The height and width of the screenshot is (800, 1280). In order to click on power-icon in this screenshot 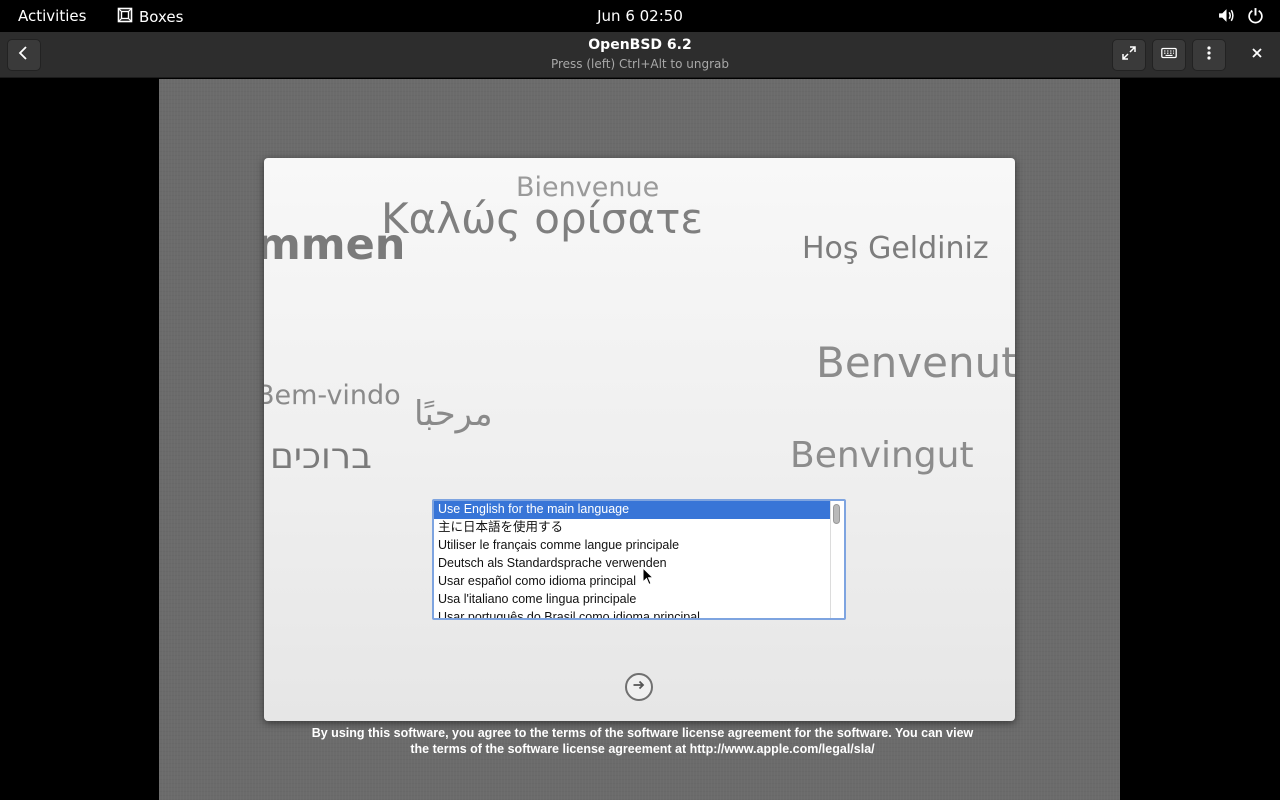, I will do `click(1255, 17)`.